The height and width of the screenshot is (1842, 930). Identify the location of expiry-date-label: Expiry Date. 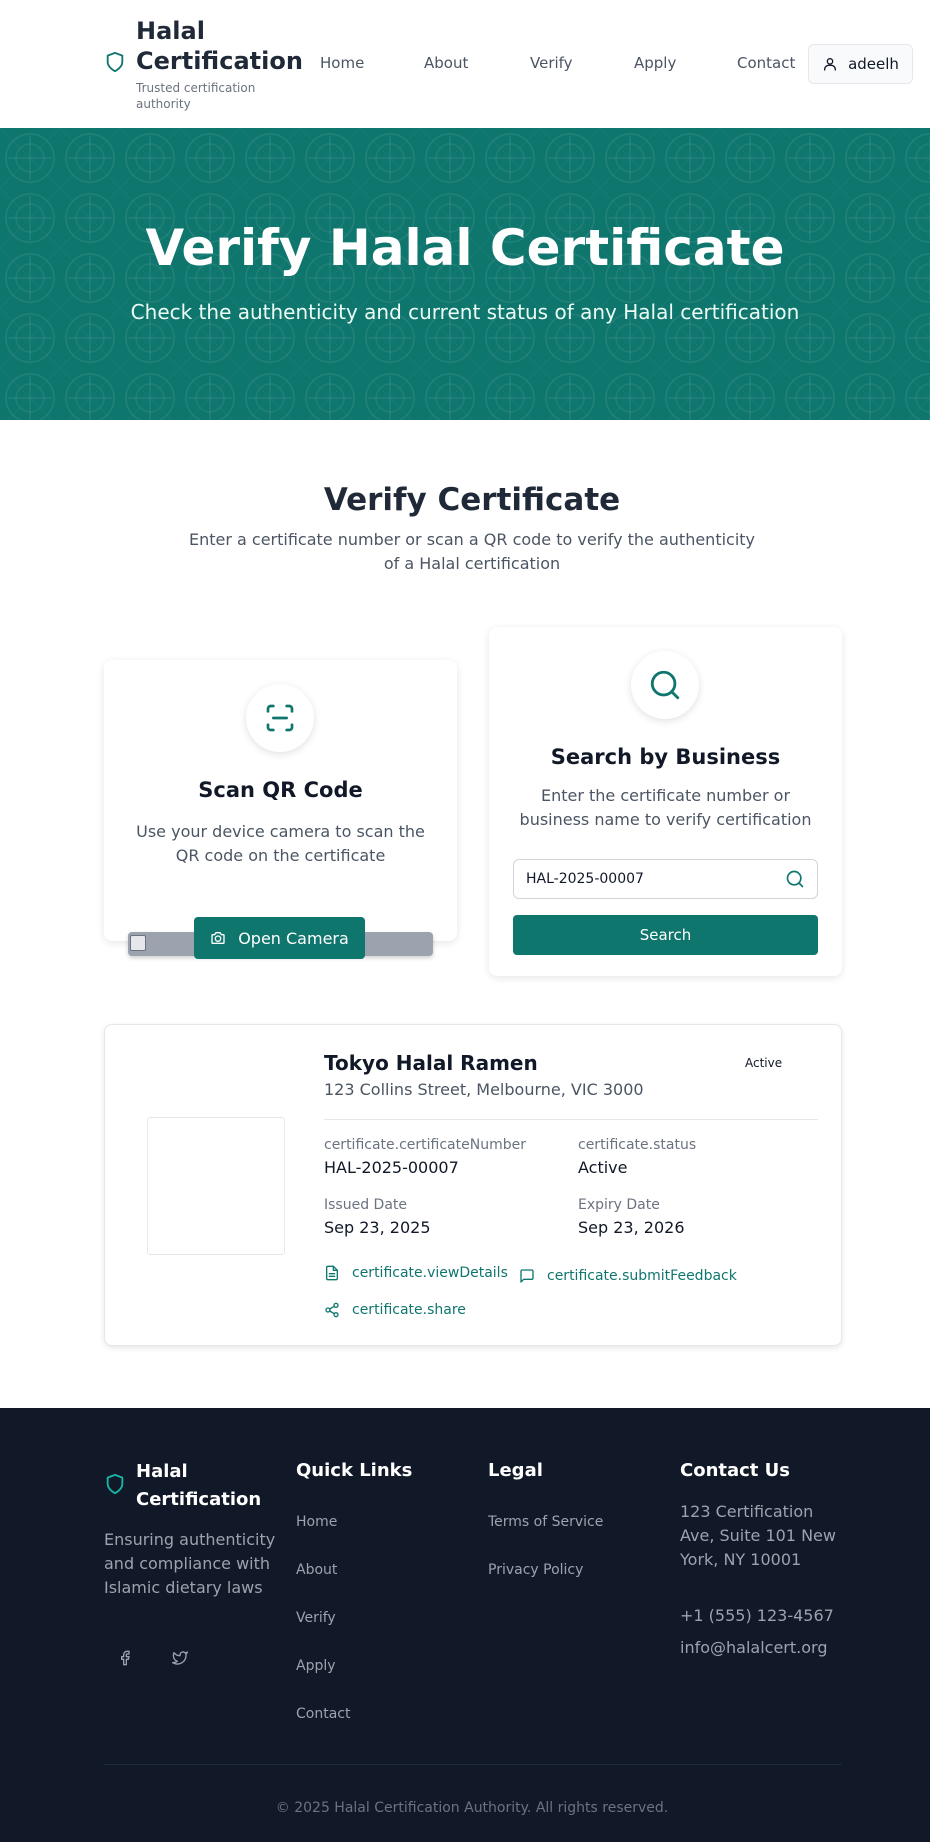
(619, 1205).